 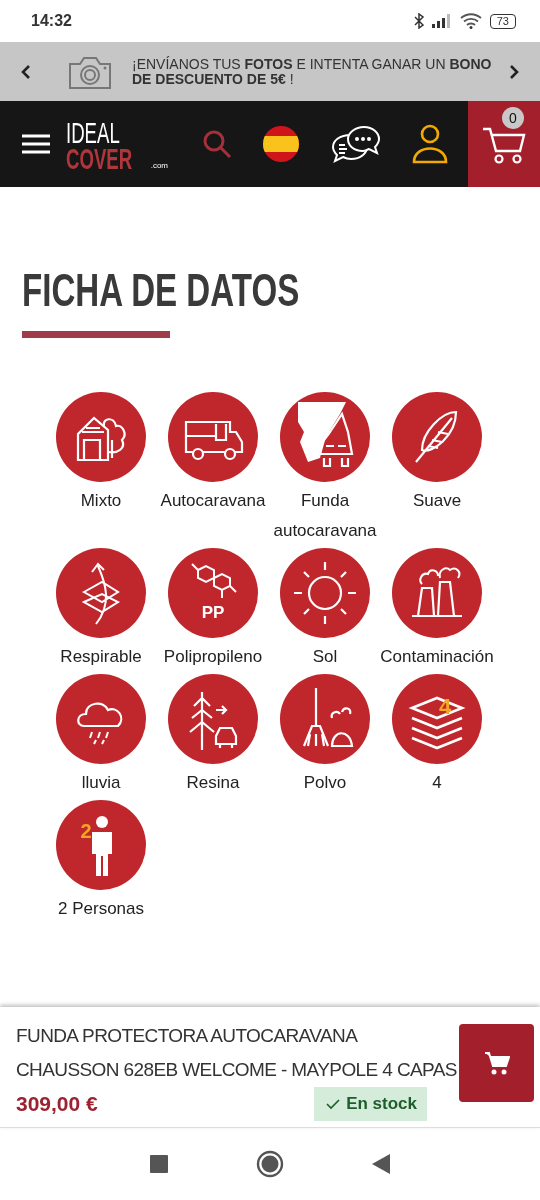 I want to click on cart-button: 0, so click(x=504, y=144).